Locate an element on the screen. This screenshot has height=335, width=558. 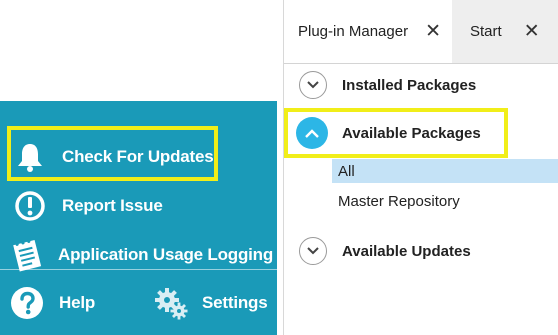
help-label: Help is located at coordinates (77, 302).